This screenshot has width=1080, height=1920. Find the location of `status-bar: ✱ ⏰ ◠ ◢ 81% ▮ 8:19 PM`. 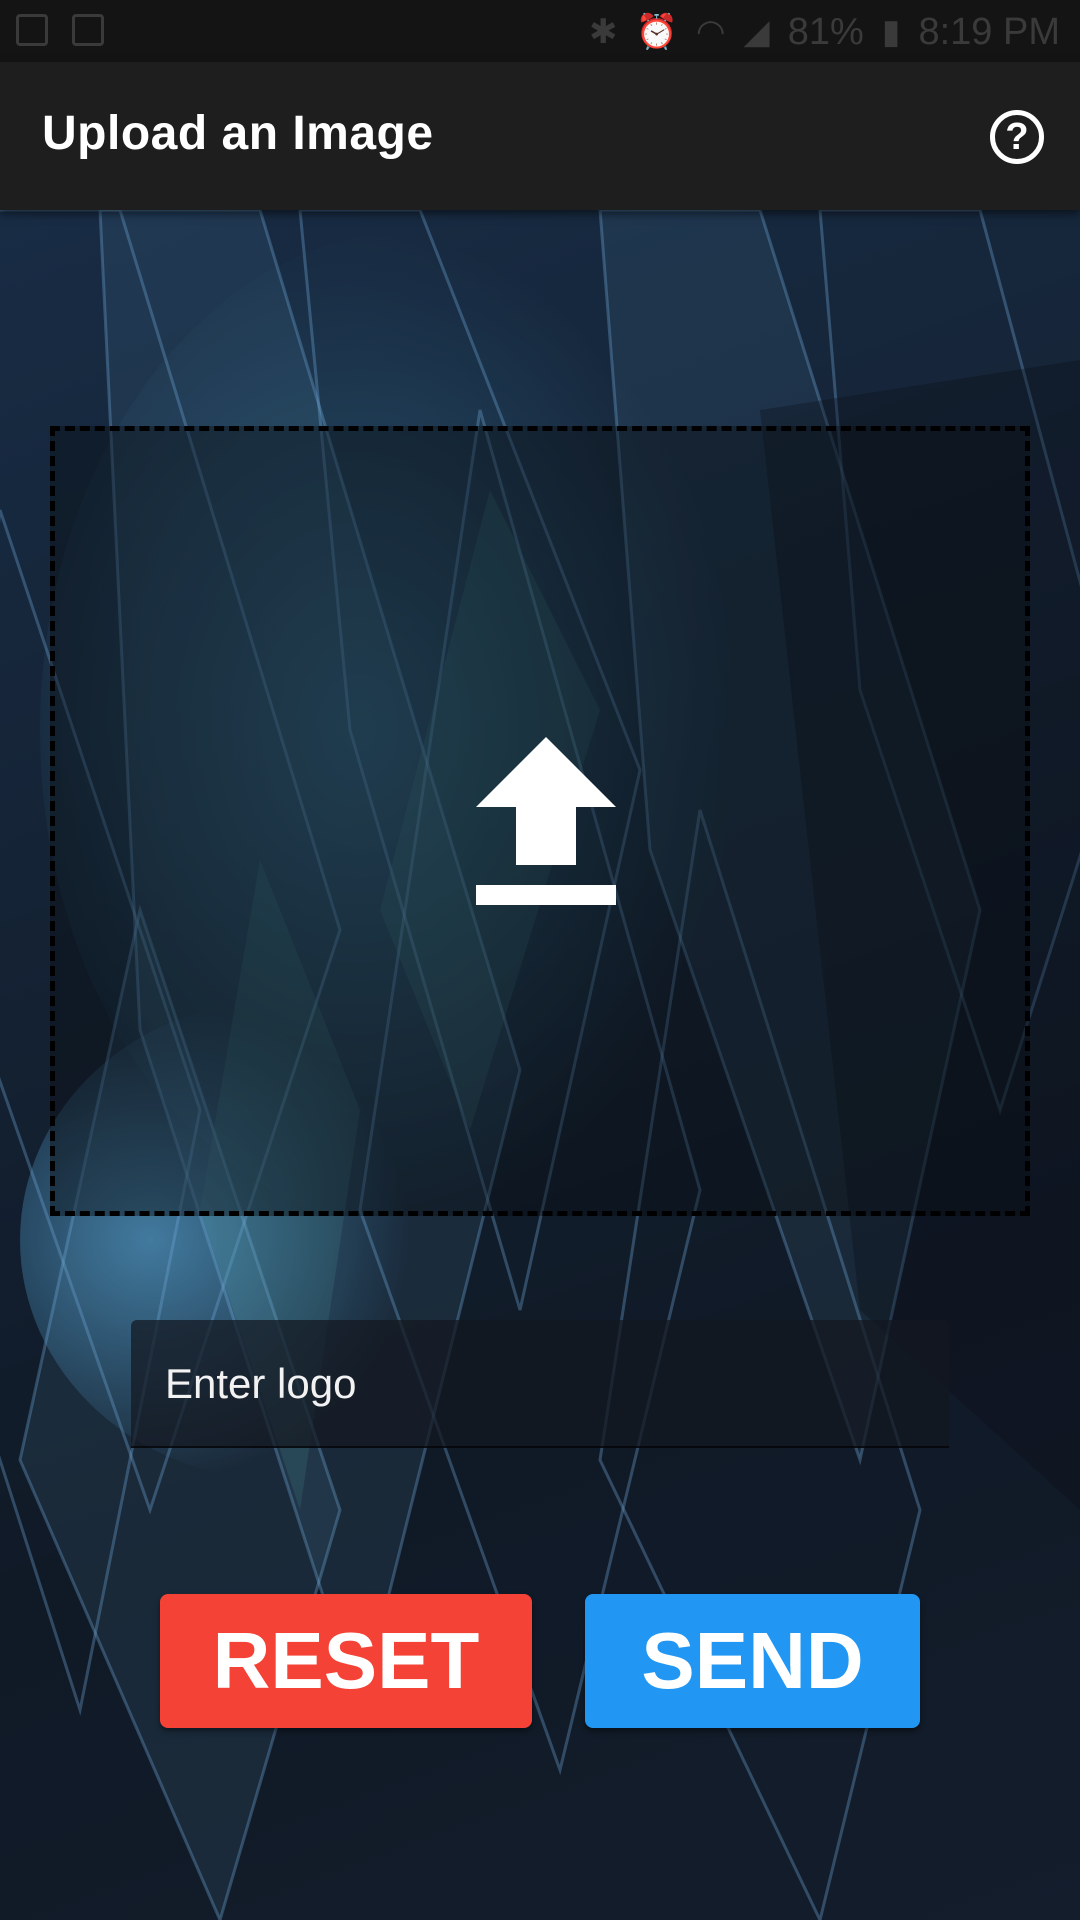

status-bar: ✱ ⏰ ◠ ◢ 81% ▮ 8:19 PM is located at coordinates (540, 31).